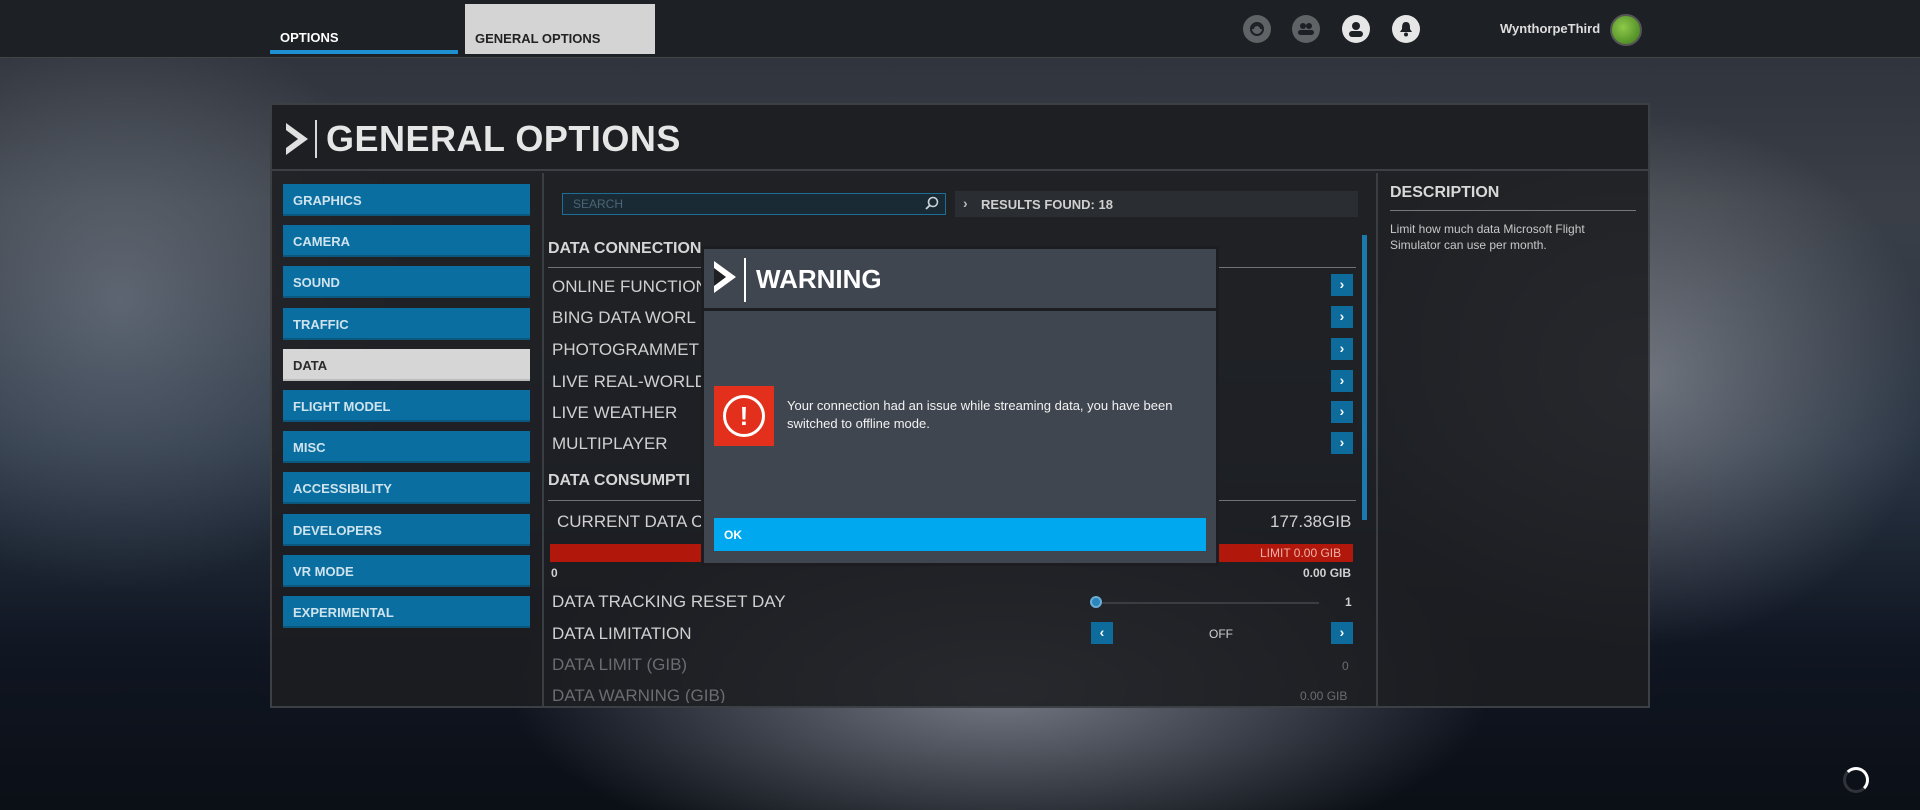  Describe the element at coordinates (1550, 28) in the screenshot. I see `username: WynthorpeThird` at that location.